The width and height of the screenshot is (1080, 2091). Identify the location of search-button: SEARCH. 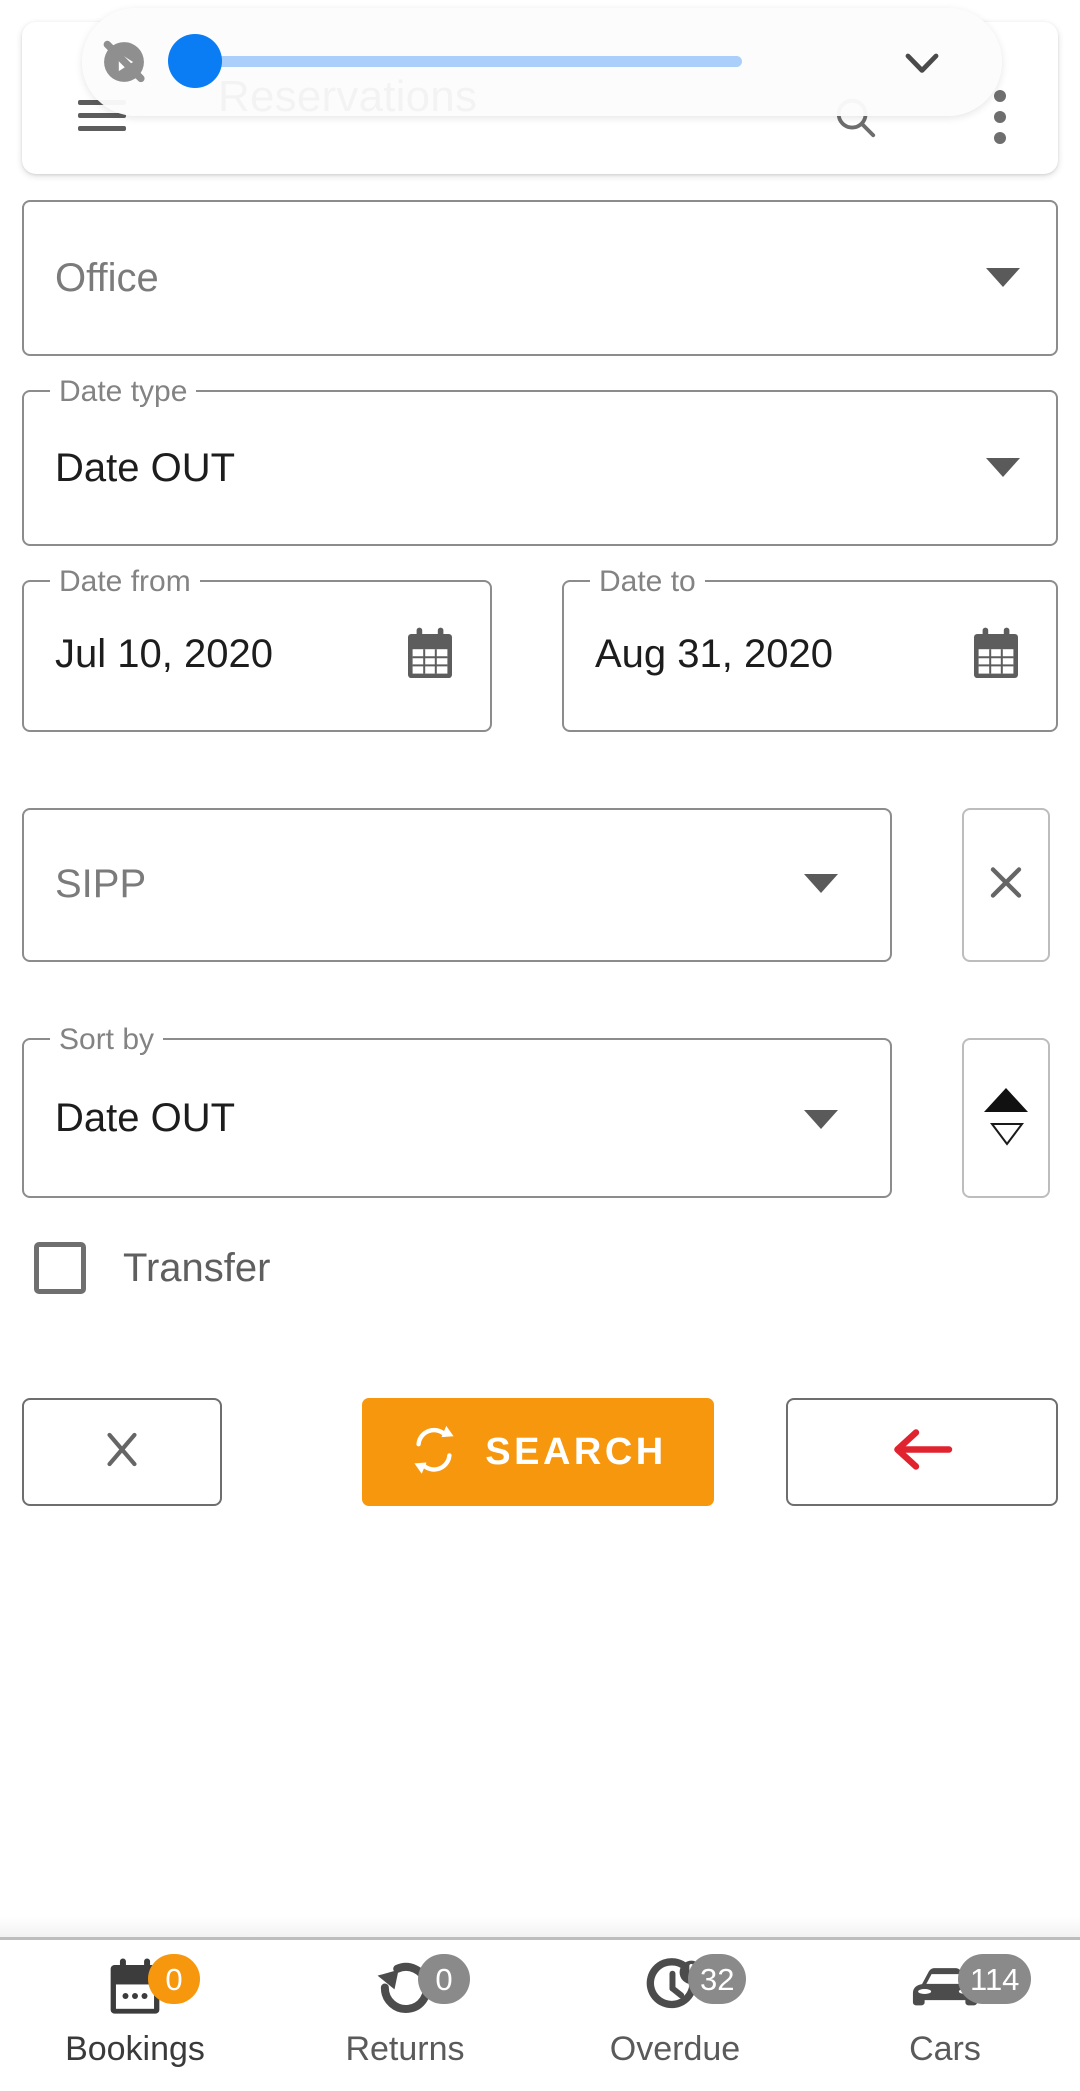
(538, 1452).